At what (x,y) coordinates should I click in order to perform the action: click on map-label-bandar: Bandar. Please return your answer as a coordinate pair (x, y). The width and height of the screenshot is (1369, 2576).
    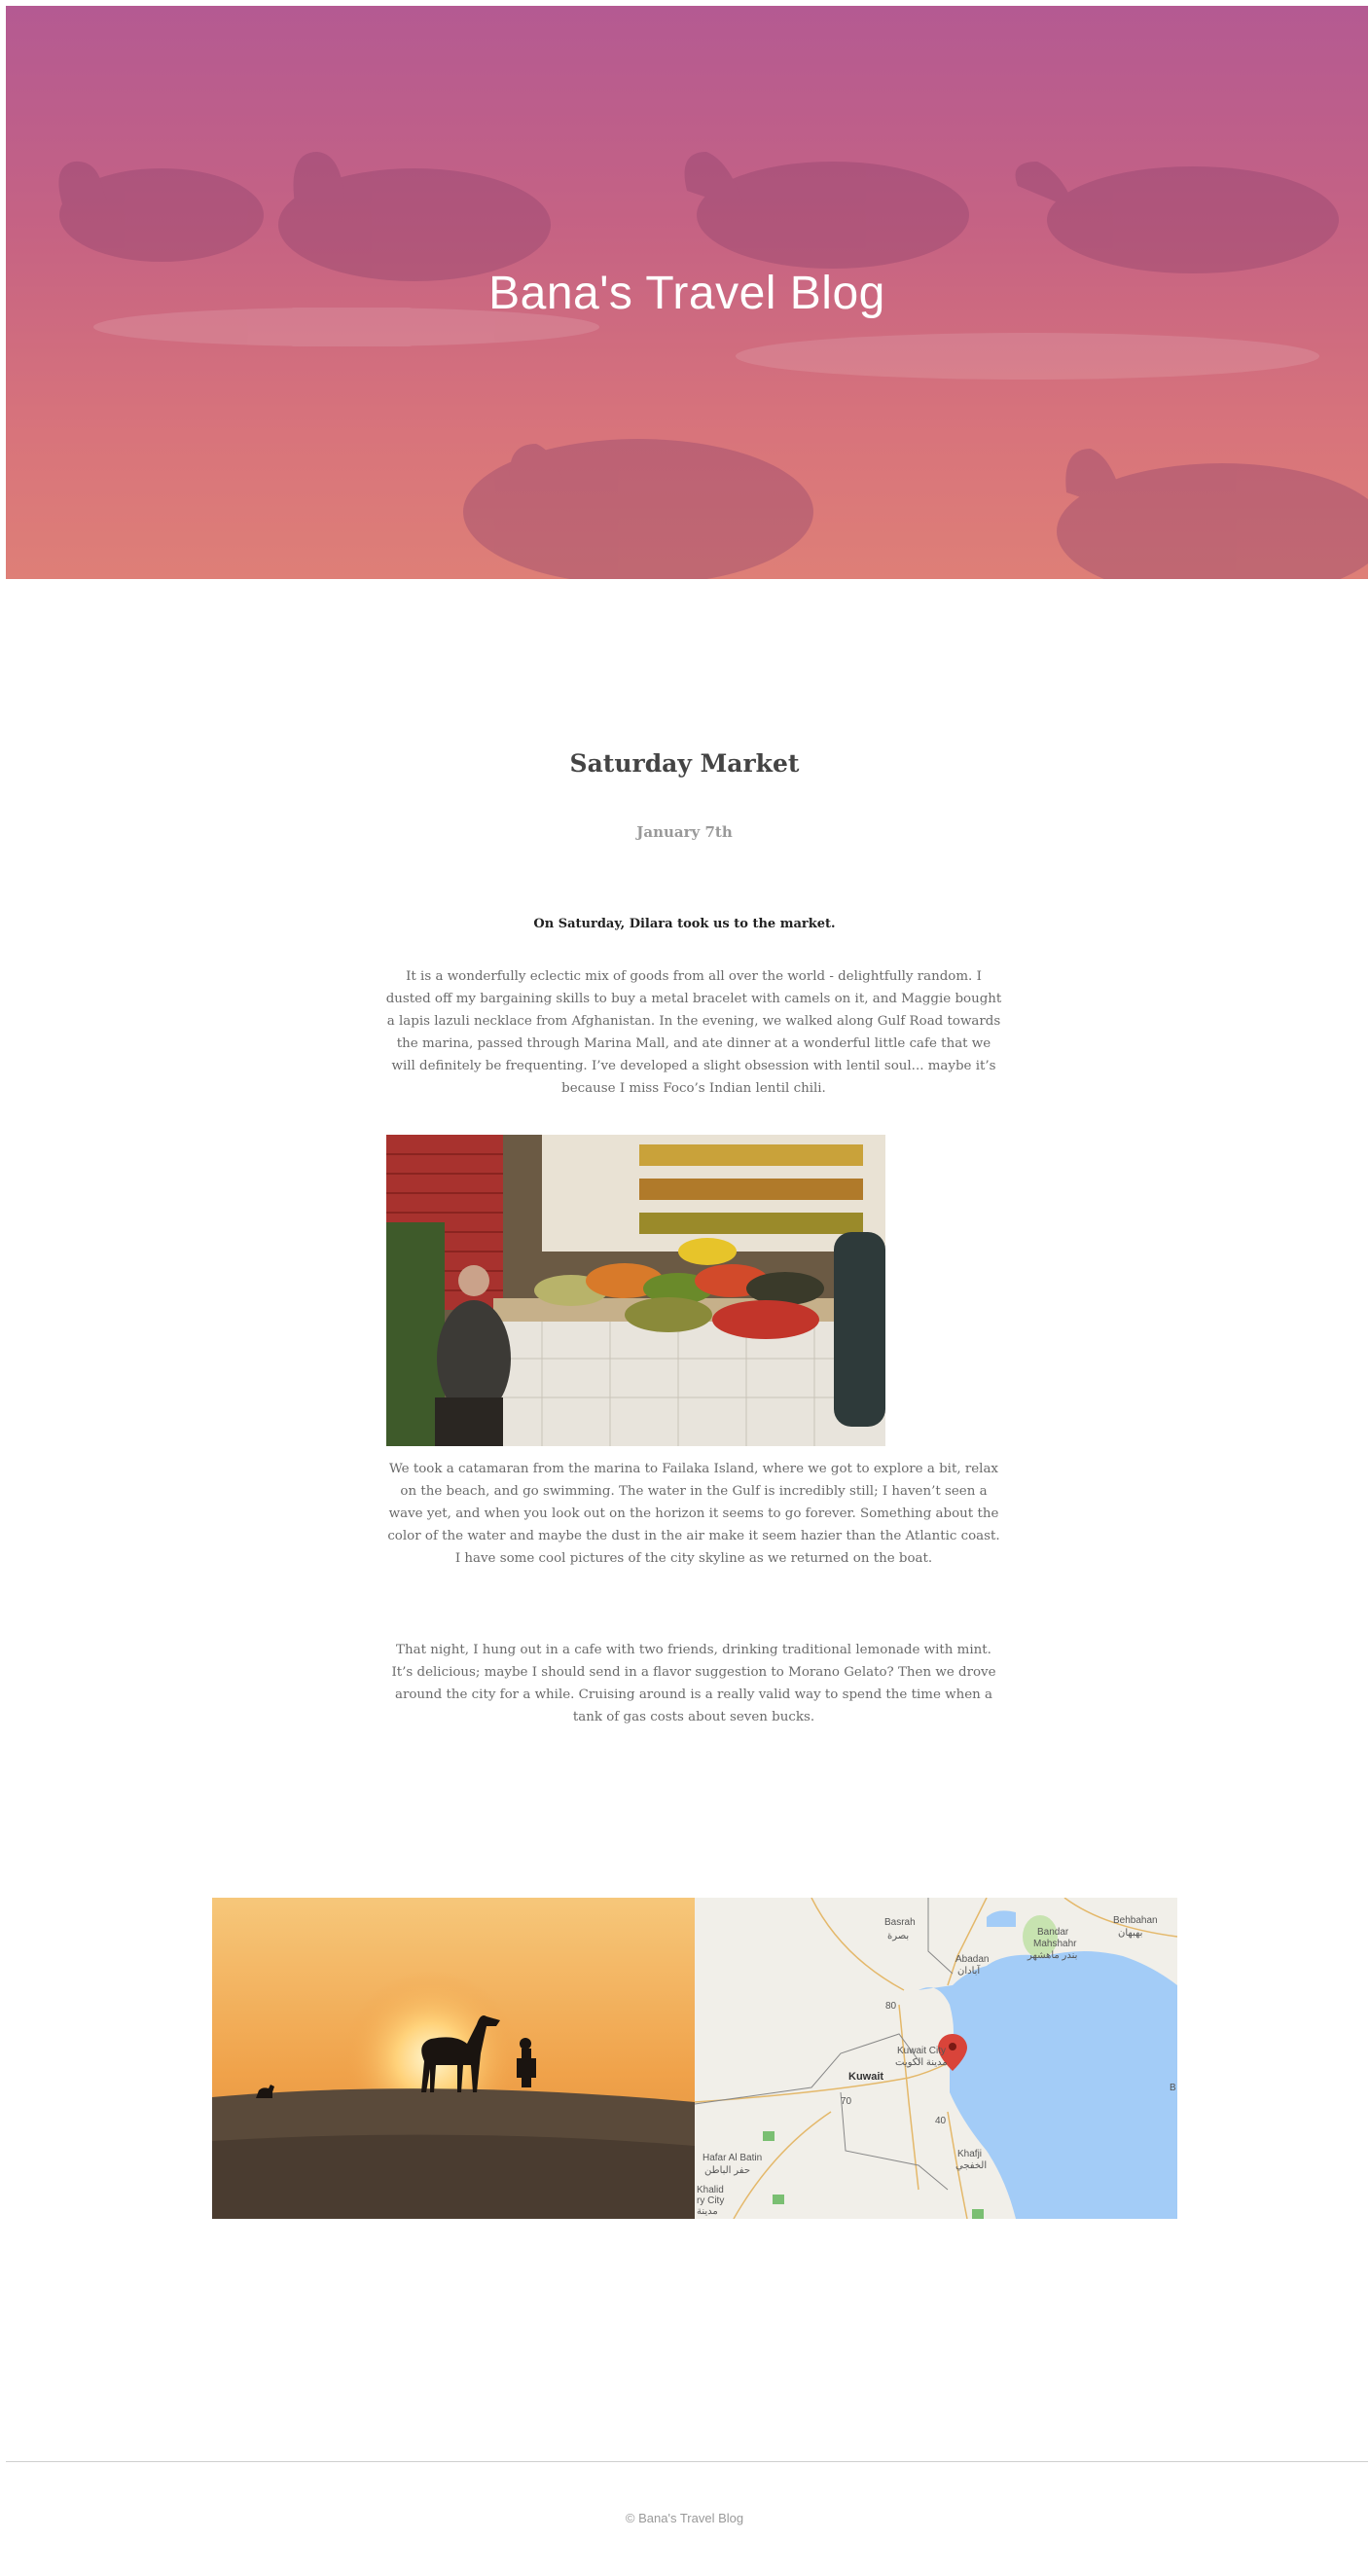
    Looking at the image, I should click on (1053, 1932).